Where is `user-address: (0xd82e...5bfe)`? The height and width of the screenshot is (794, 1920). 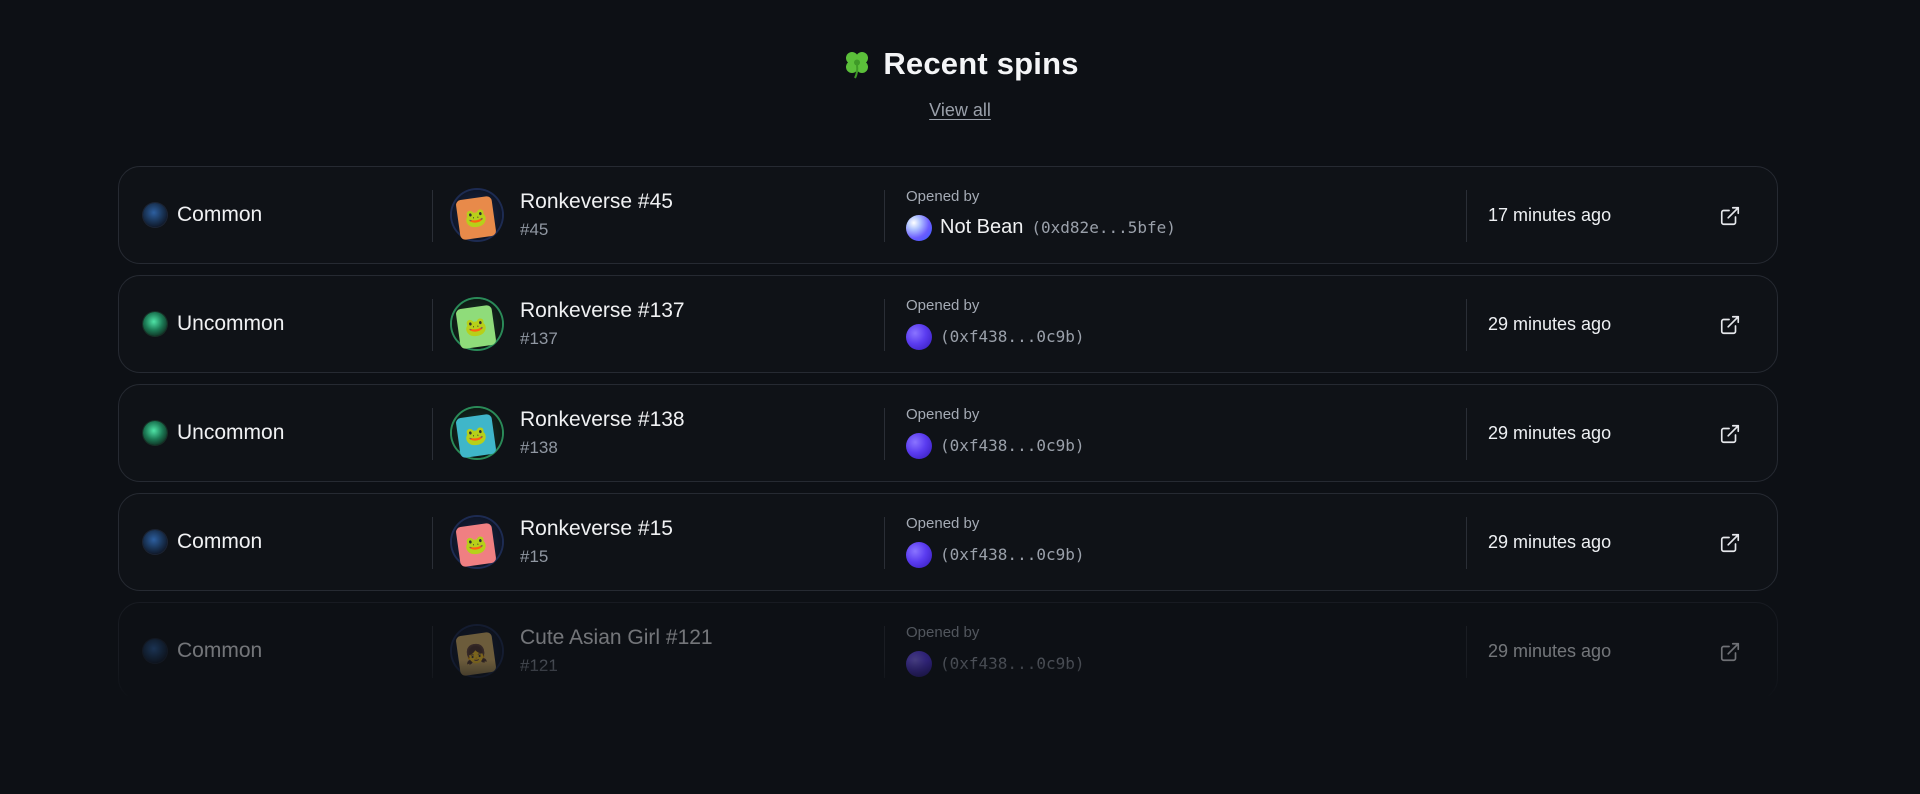 user-address: (0xd82e...5bfe) is located at coordinates (1103, 227).